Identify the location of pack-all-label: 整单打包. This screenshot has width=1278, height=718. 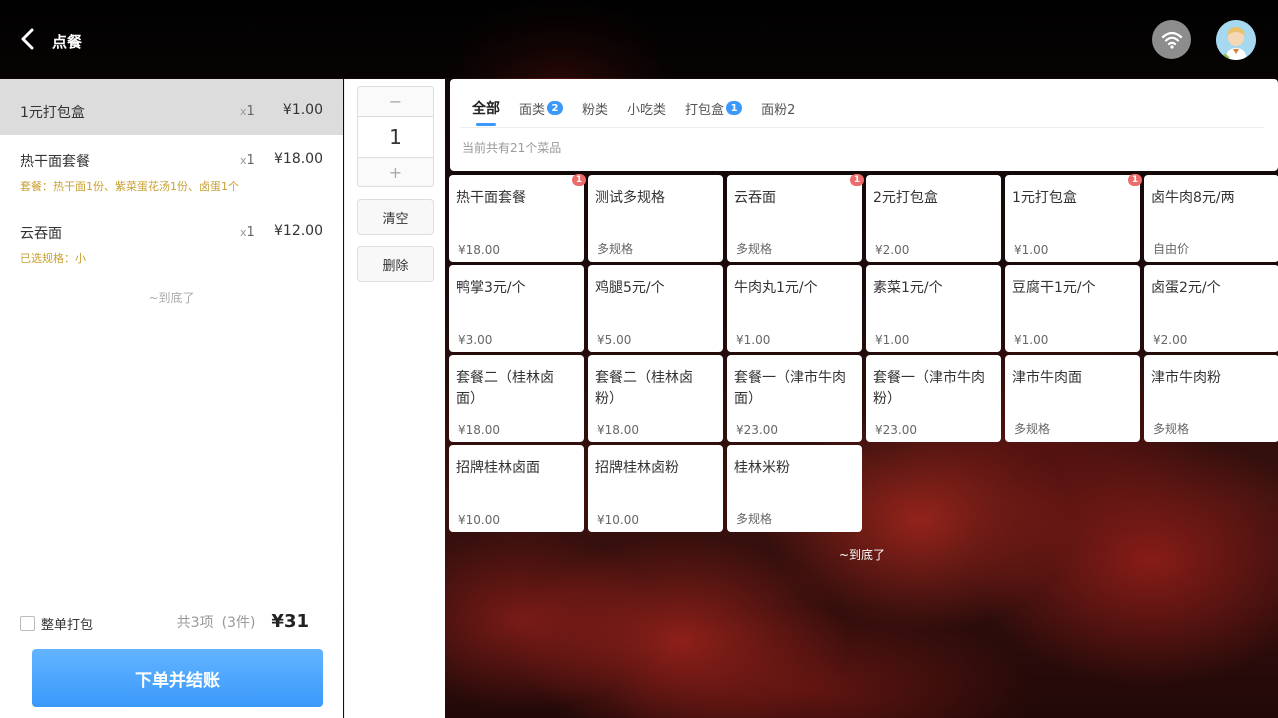
(67, 625).